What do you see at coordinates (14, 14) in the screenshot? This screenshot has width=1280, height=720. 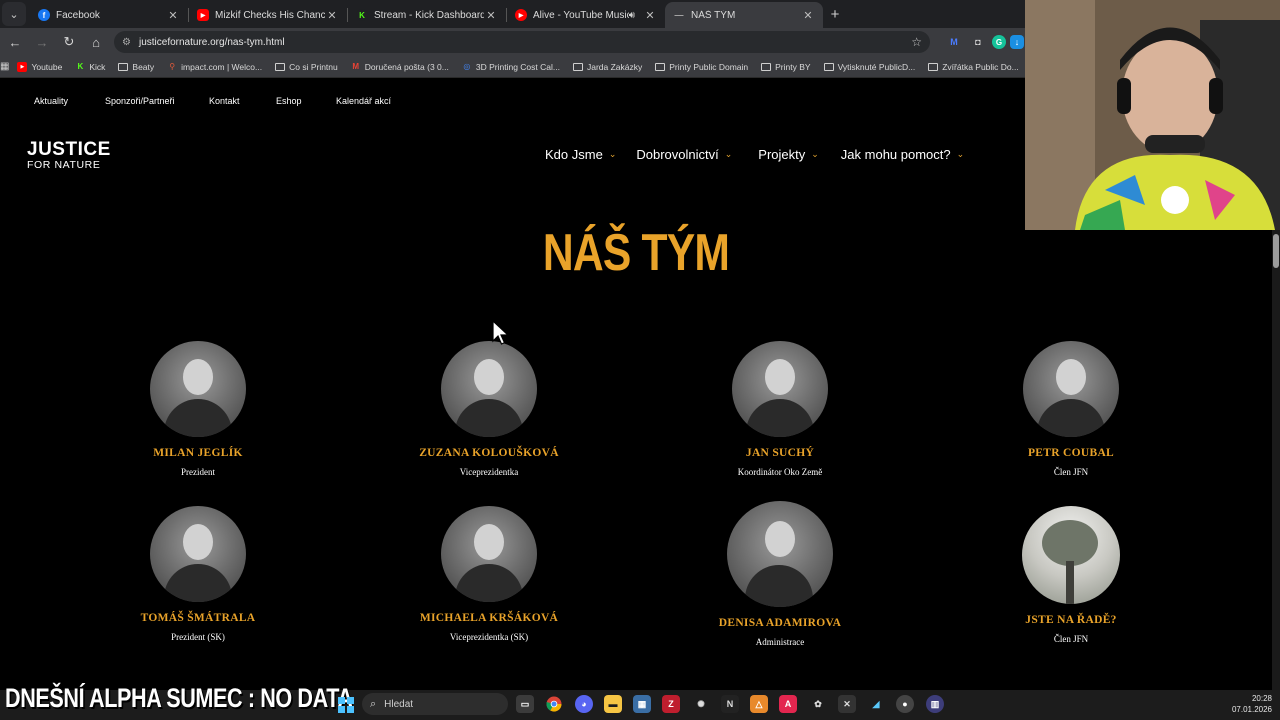 I see `tab-search-button: ⌄` at bounding box center [14, 14].